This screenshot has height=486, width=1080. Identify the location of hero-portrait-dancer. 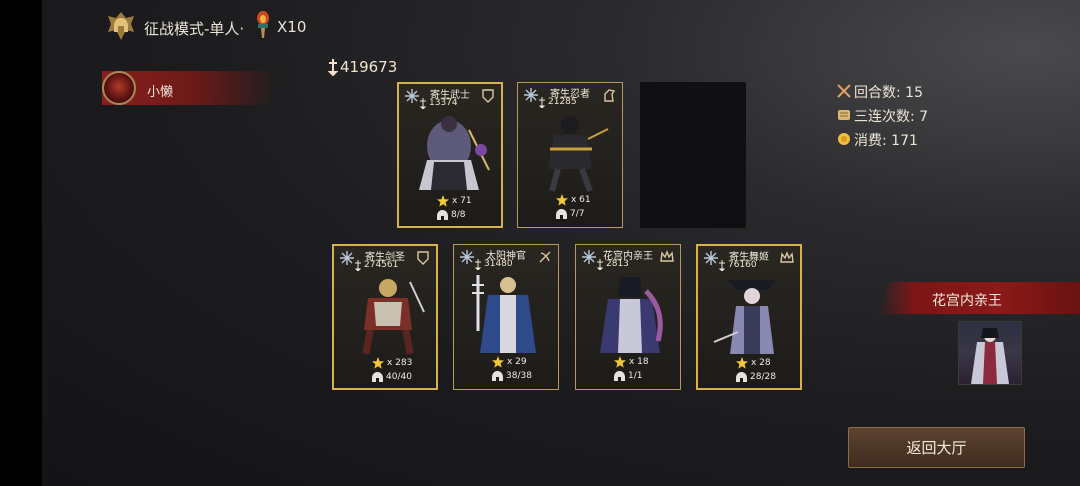
(744, 317).